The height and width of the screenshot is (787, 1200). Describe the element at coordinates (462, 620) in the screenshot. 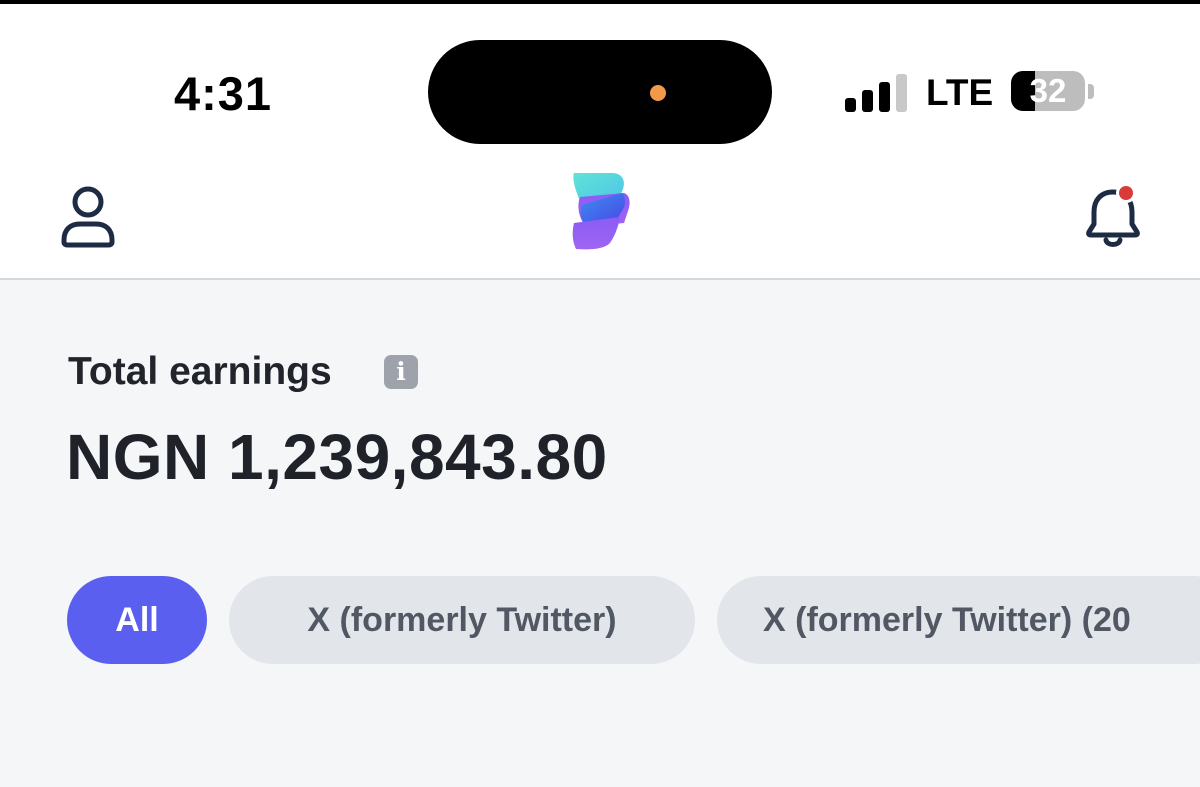

I see `filter-chip-x: X (formerly Twitter)` at that location.